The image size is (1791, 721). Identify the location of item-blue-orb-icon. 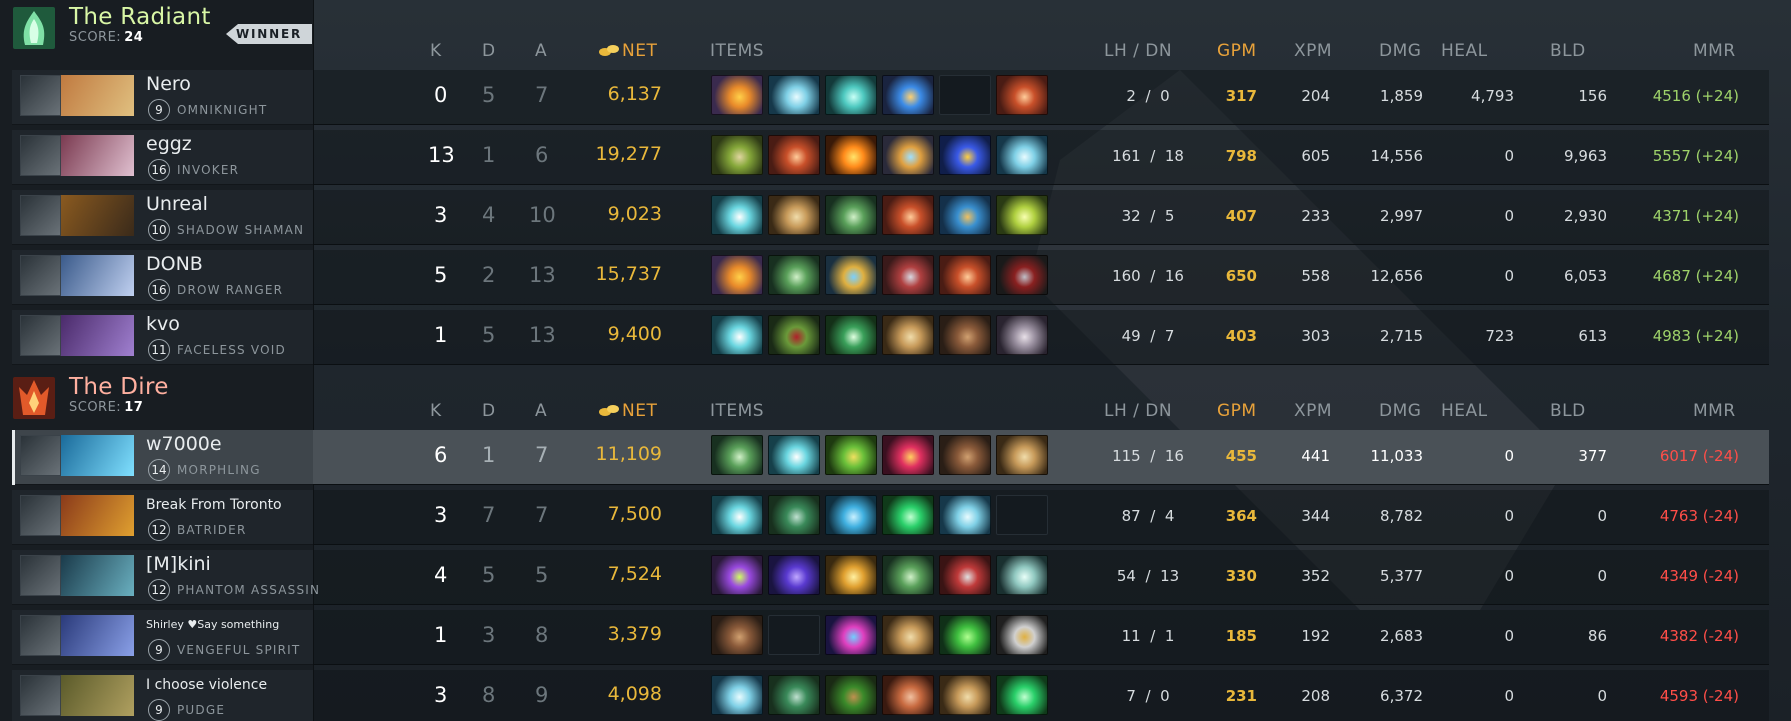
(908, 95).